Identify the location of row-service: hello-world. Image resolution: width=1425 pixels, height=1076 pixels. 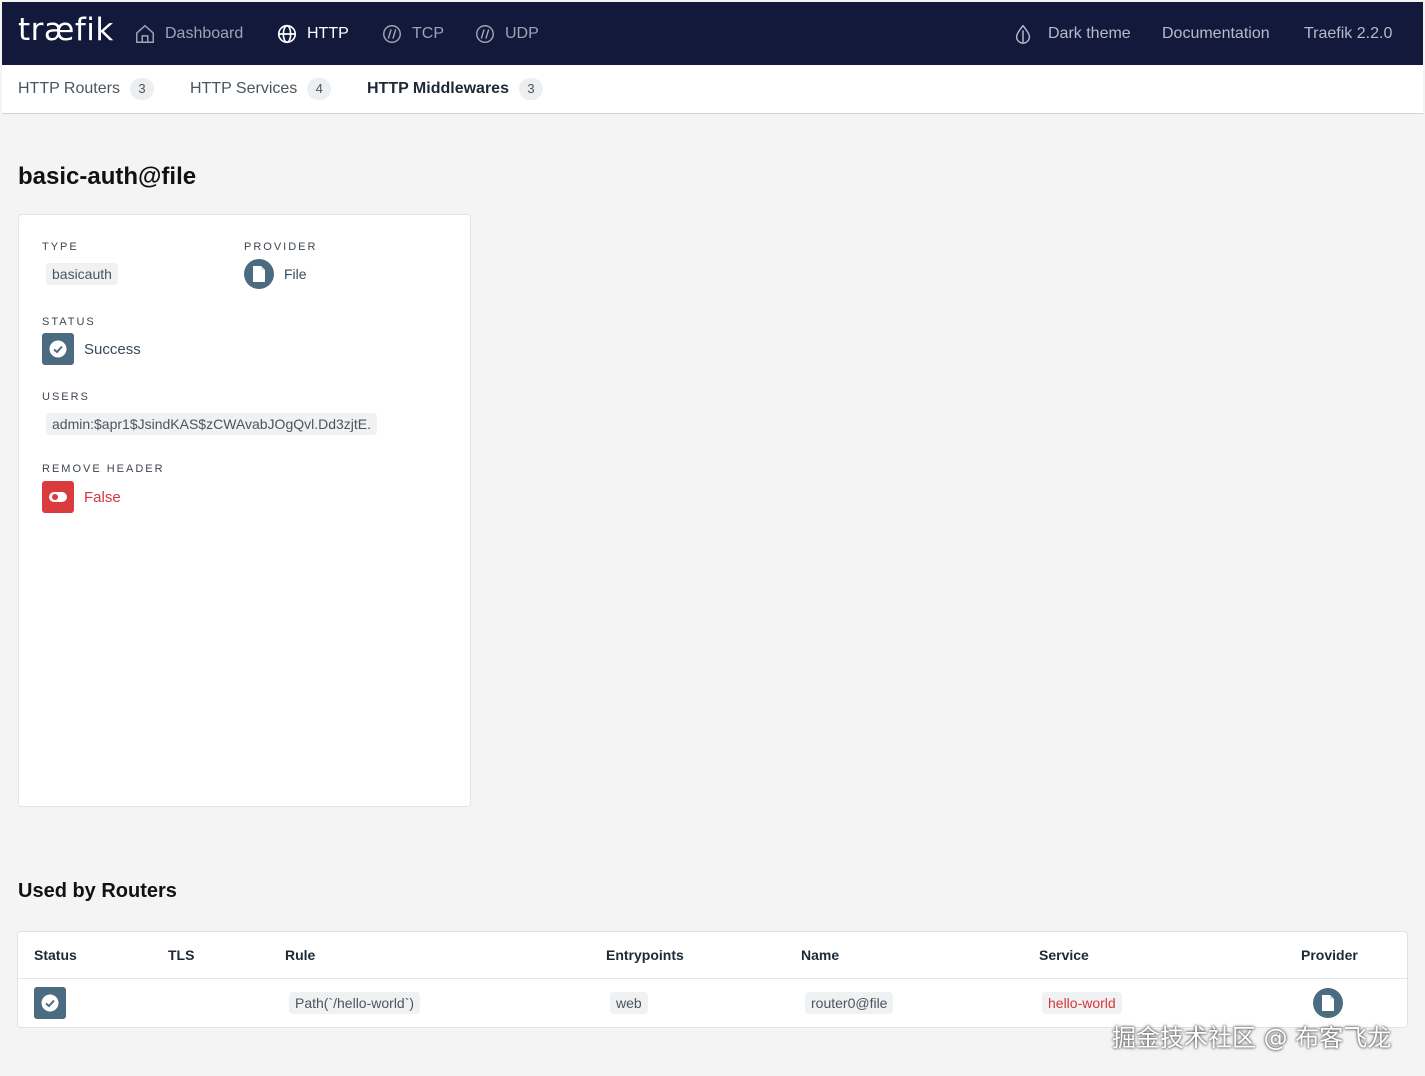
(1082, 1003).